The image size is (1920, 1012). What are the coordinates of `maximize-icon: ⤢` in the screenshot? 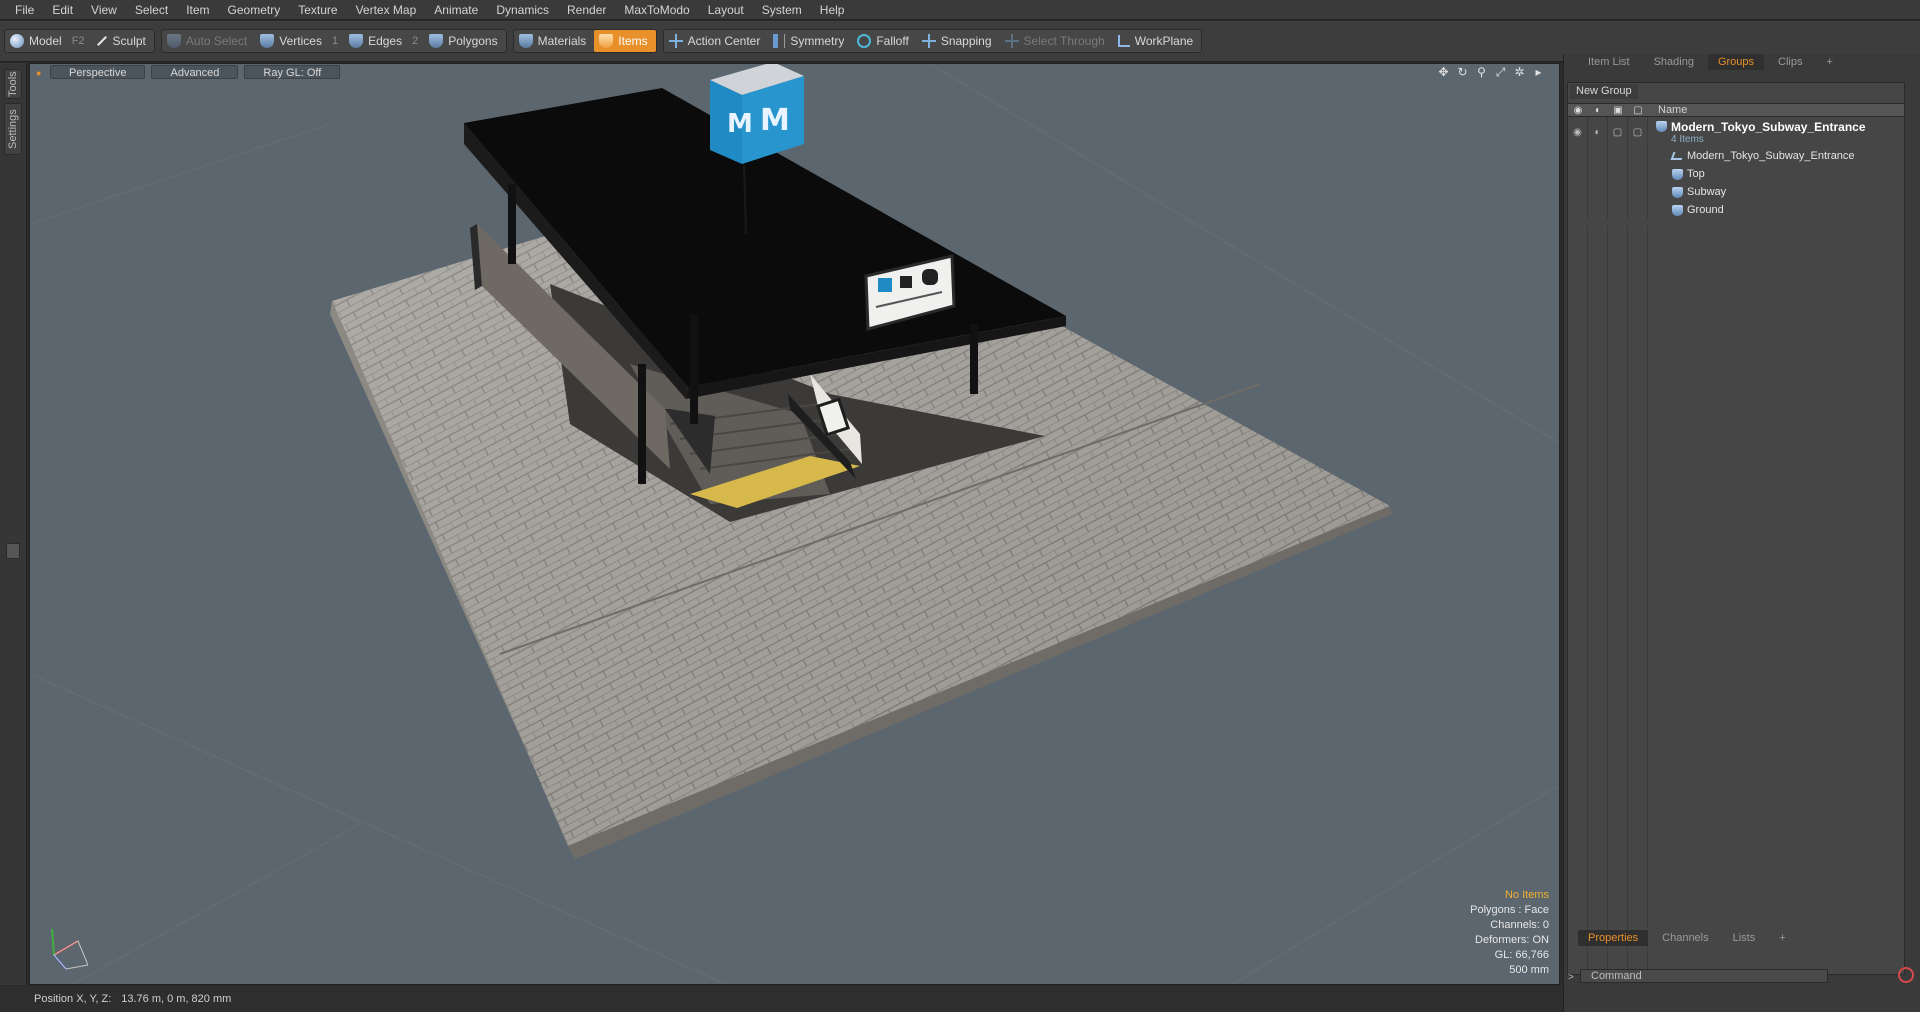 It's located at (1500, 72).